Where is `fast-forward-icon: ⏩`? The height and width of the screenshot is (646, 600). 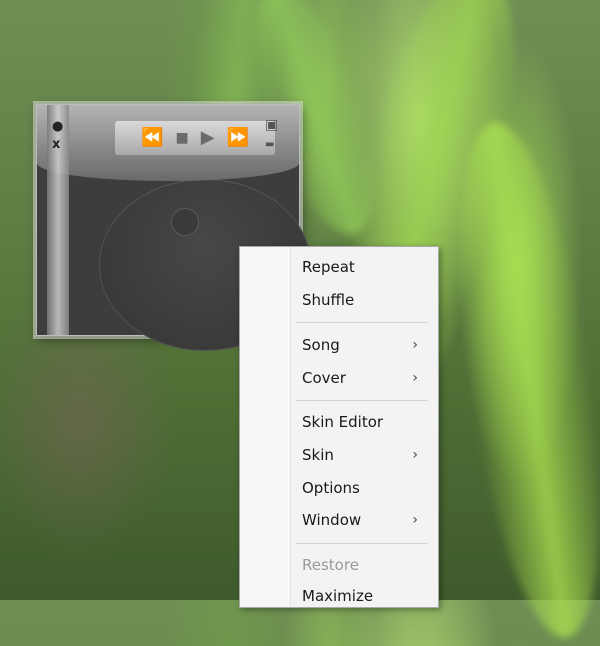 fast-forward-icon: ⏩ is located at coordinates (238, 138).